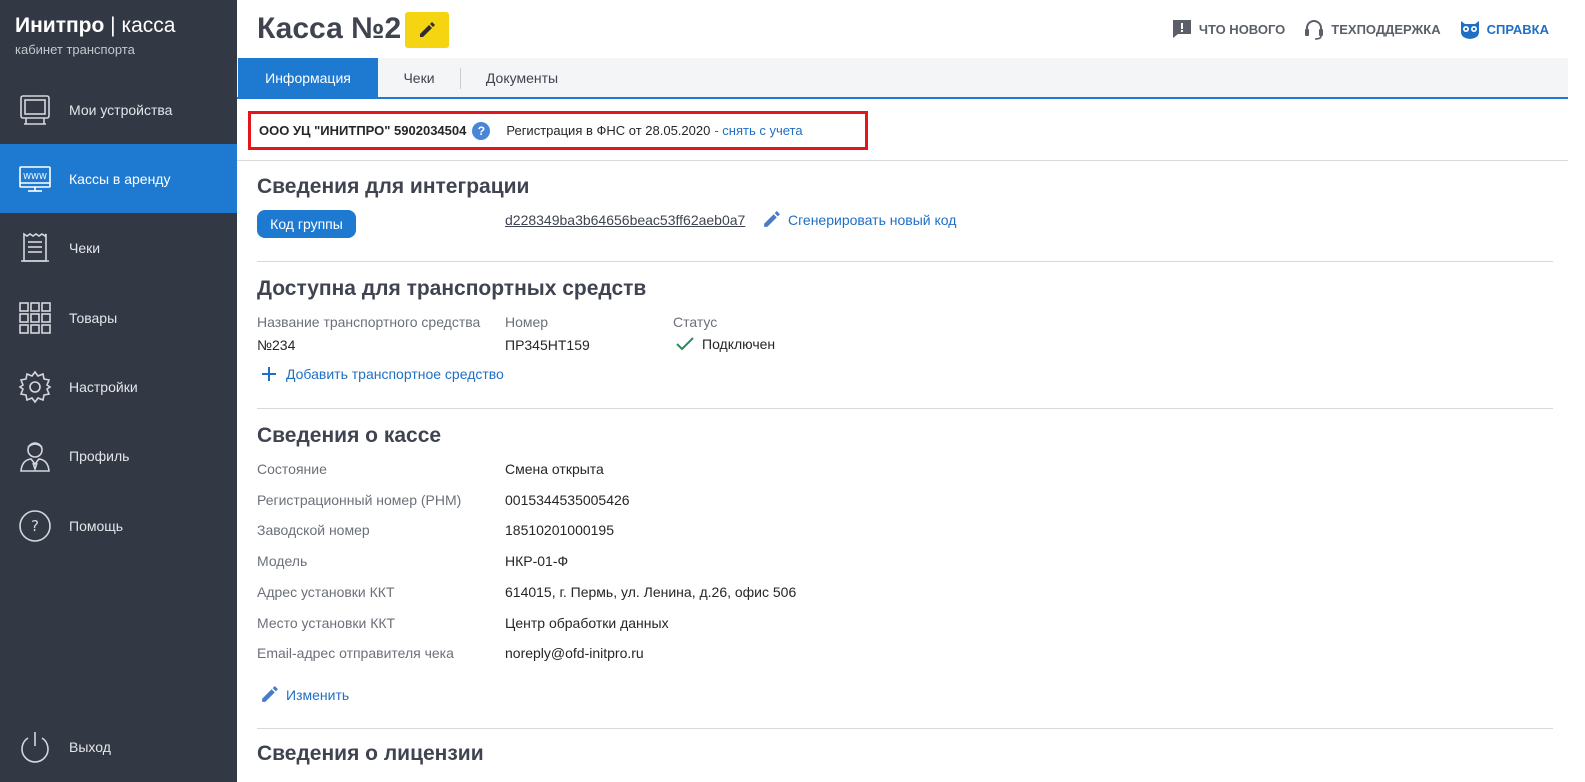 The image size is (1585, 782). I want to click on vehicle-name: №234, so click(276, 345).